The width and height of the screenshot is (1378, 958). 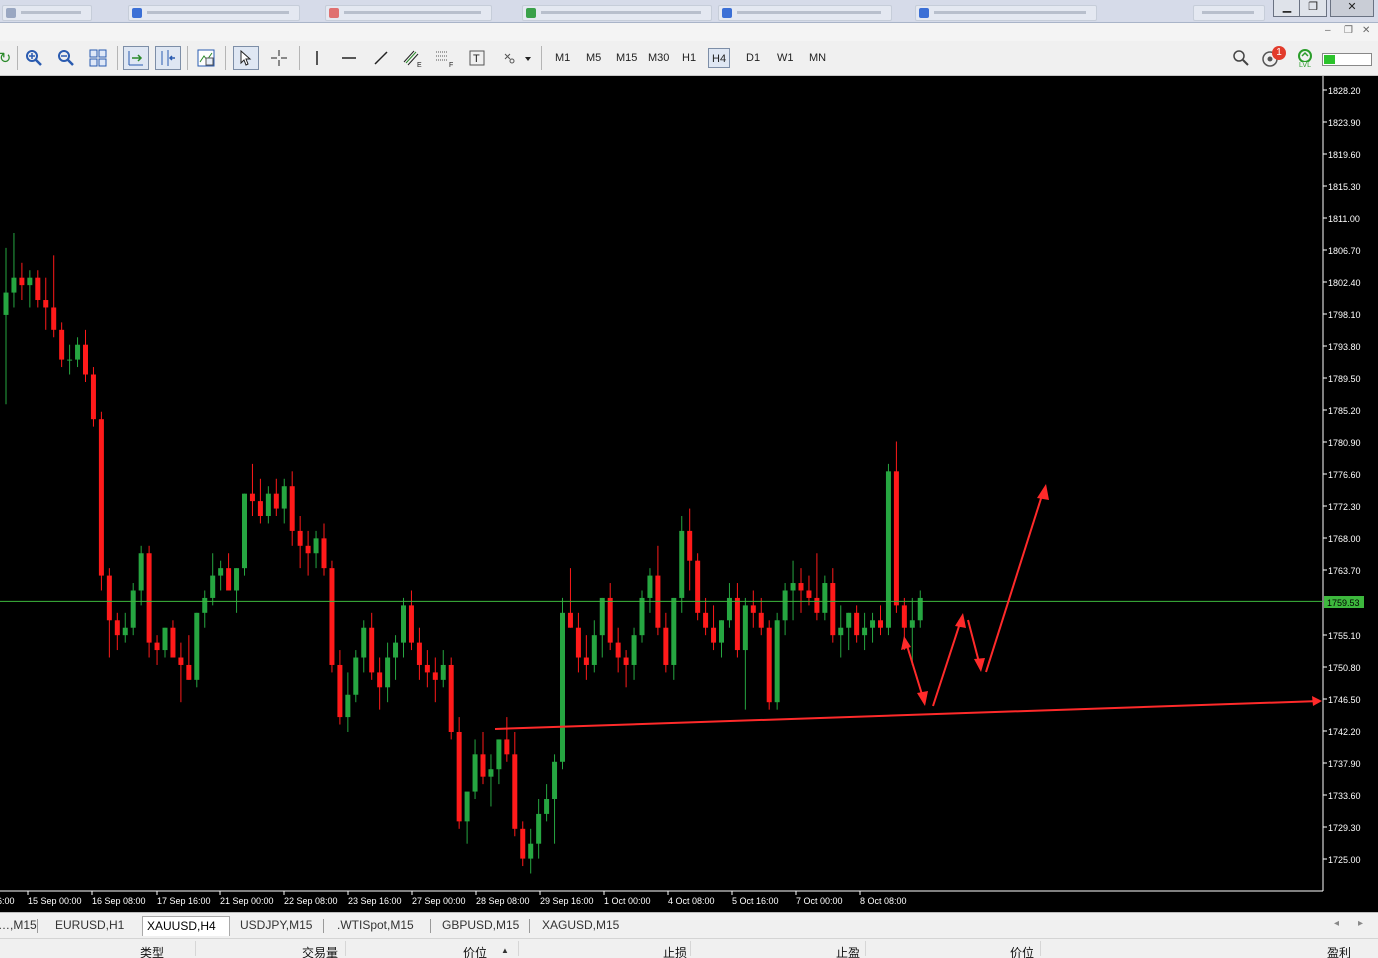 What do you see at coordinates (381, 58) in the screenshot?
I see `trendline-icon` at bounding box center [381, 58].